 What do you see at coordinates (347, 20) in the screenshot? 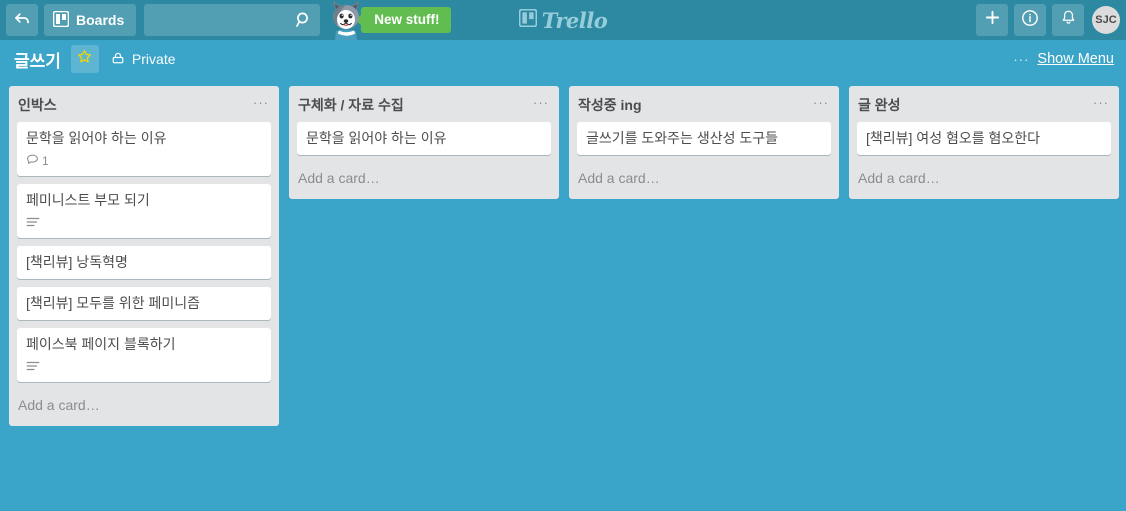
I see `husky-dog-icon` at bounding box center [347, 20].